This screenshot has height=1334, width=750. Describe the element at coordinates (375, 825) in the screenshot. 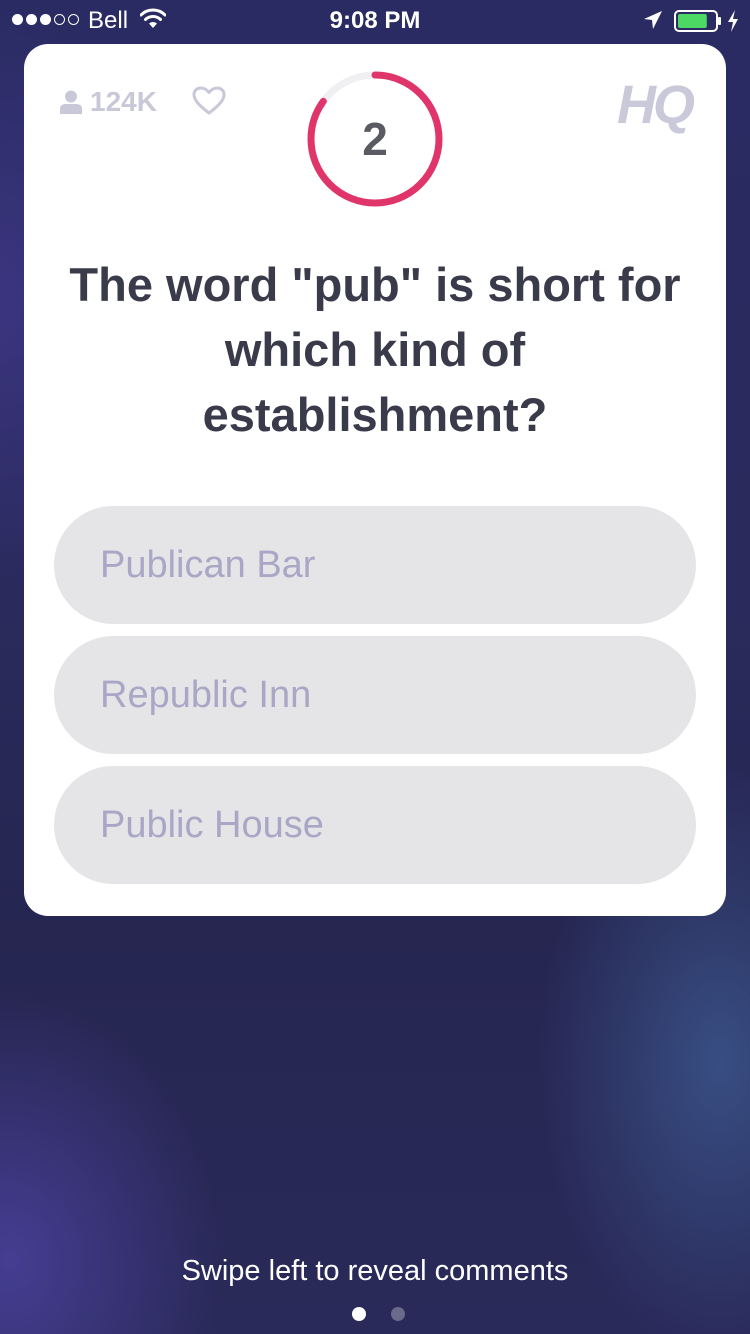

I see `answer-option-3: Public House` at that location.